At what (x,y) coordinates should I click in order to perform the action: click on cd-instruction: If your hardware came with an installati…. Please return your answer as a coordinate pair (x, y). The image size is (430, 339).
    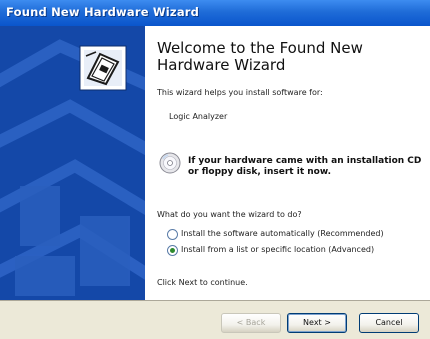
    Looking at the image, I should click on (305, 166).